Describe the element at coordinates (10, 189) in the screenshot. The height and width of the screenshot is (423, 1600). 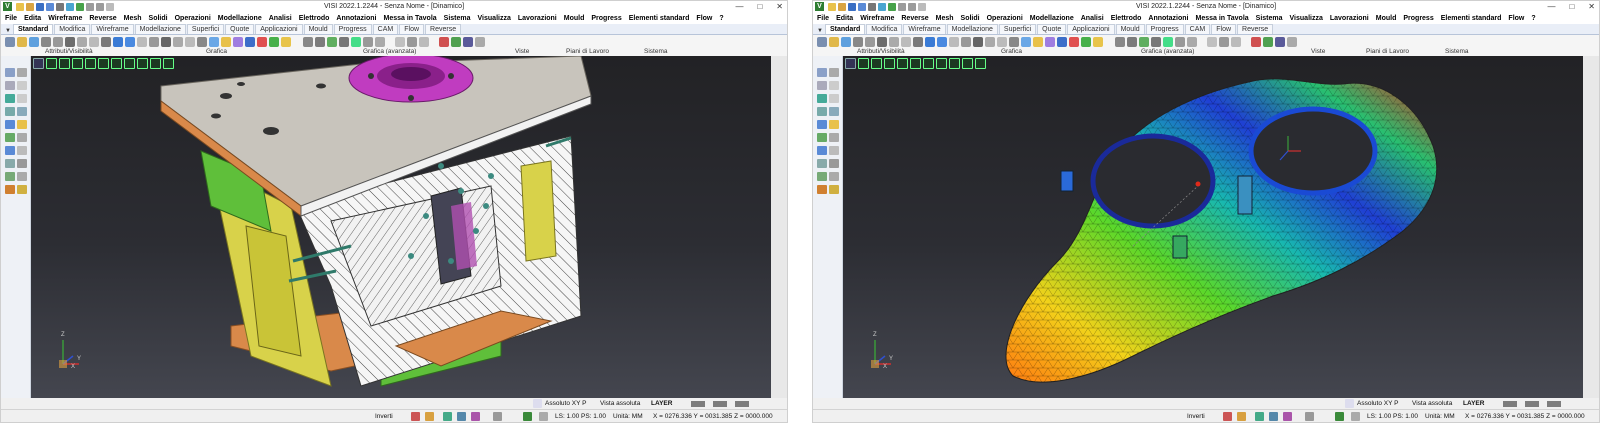
I see `side-tool-19-icon` at that location.